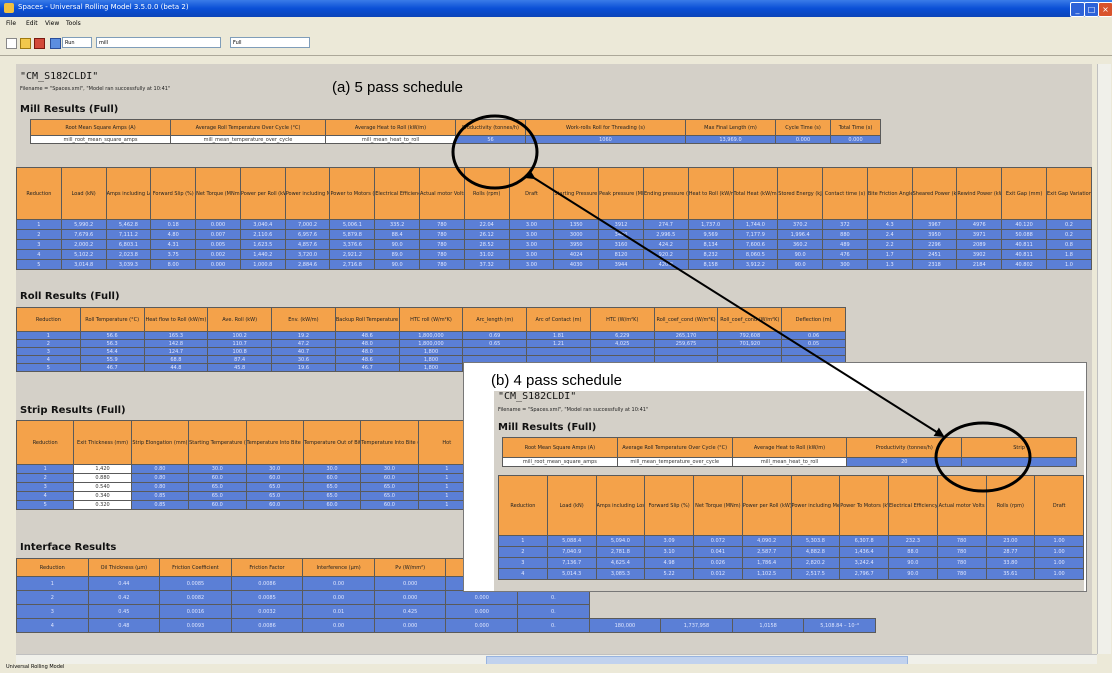 The height and width of the screenshot is (673, 1112). I want to click on column-header: Exit Thickness (mm), so click(102, 442).